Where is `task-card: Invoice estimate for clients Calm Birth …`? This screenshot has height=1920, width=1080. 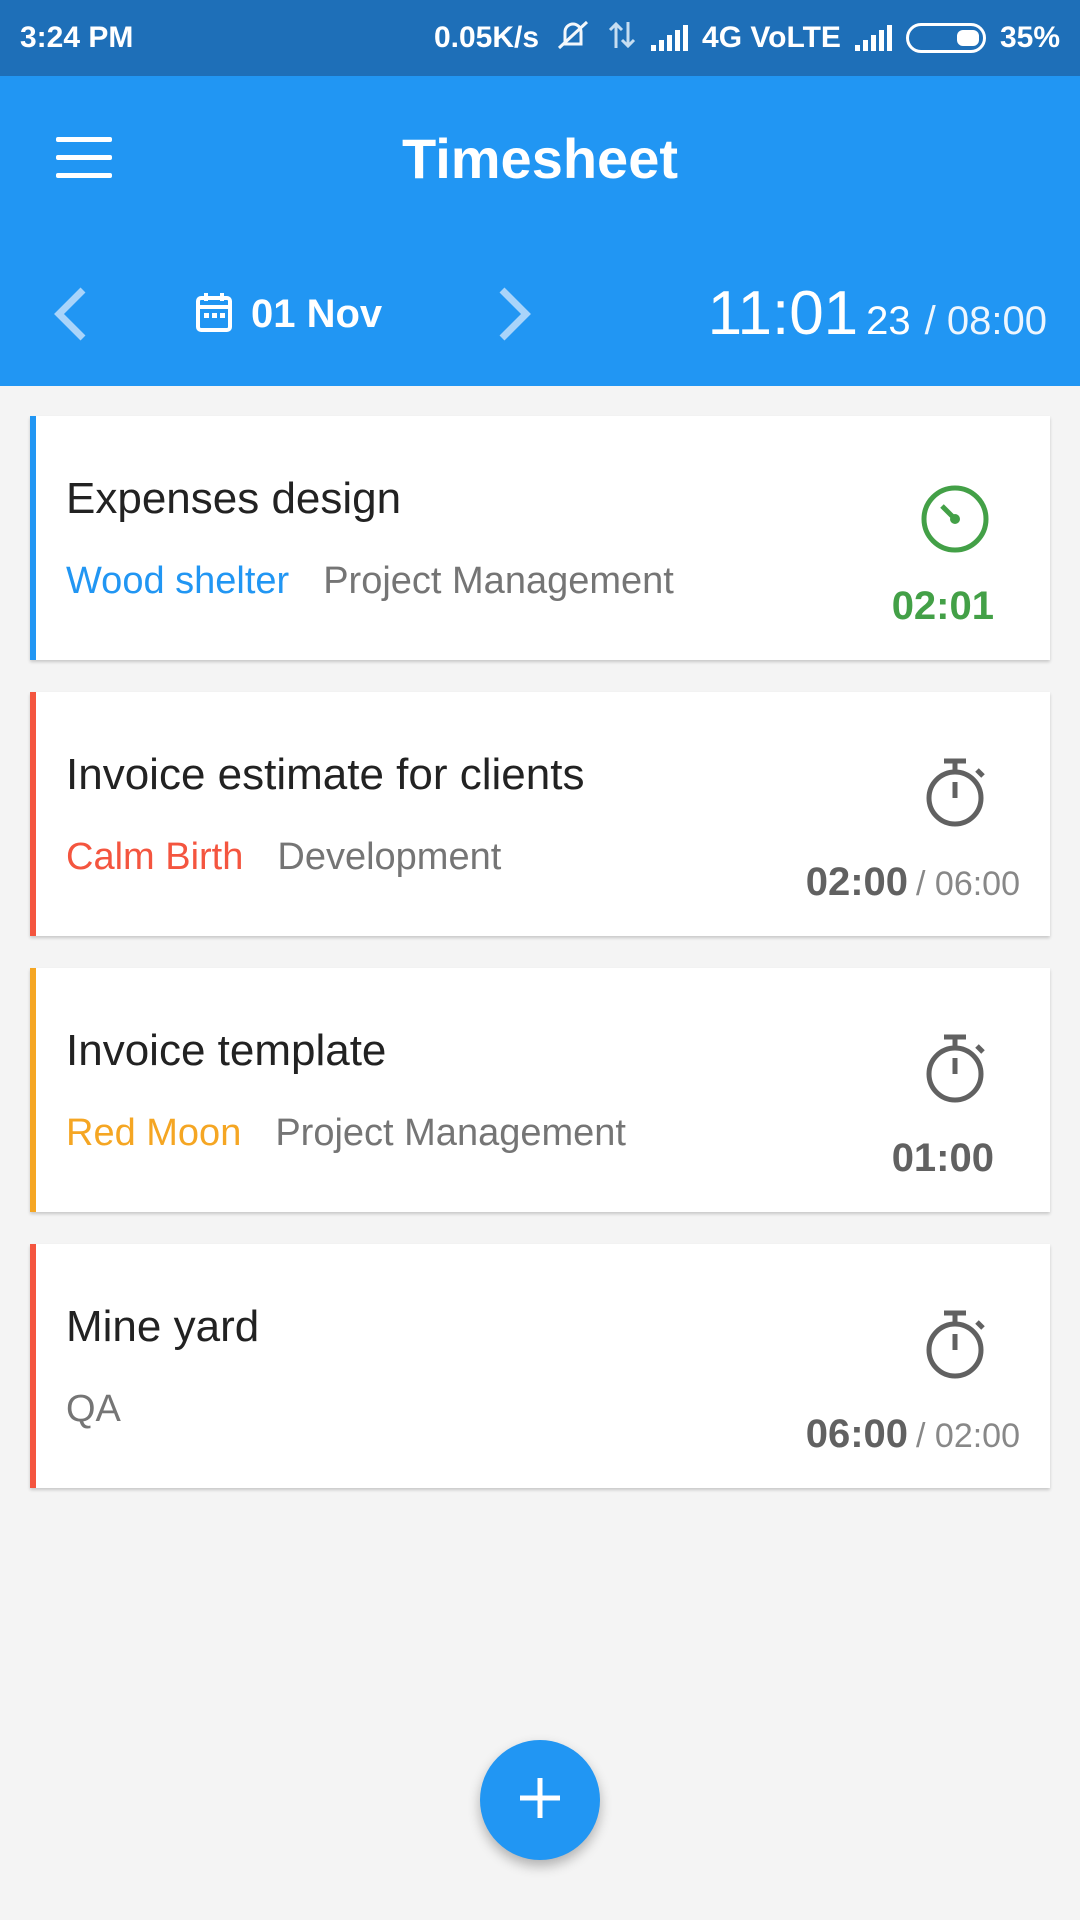
task-card: Invoice estimate for clients Calm Birth … is located at coordinates (540, 814).